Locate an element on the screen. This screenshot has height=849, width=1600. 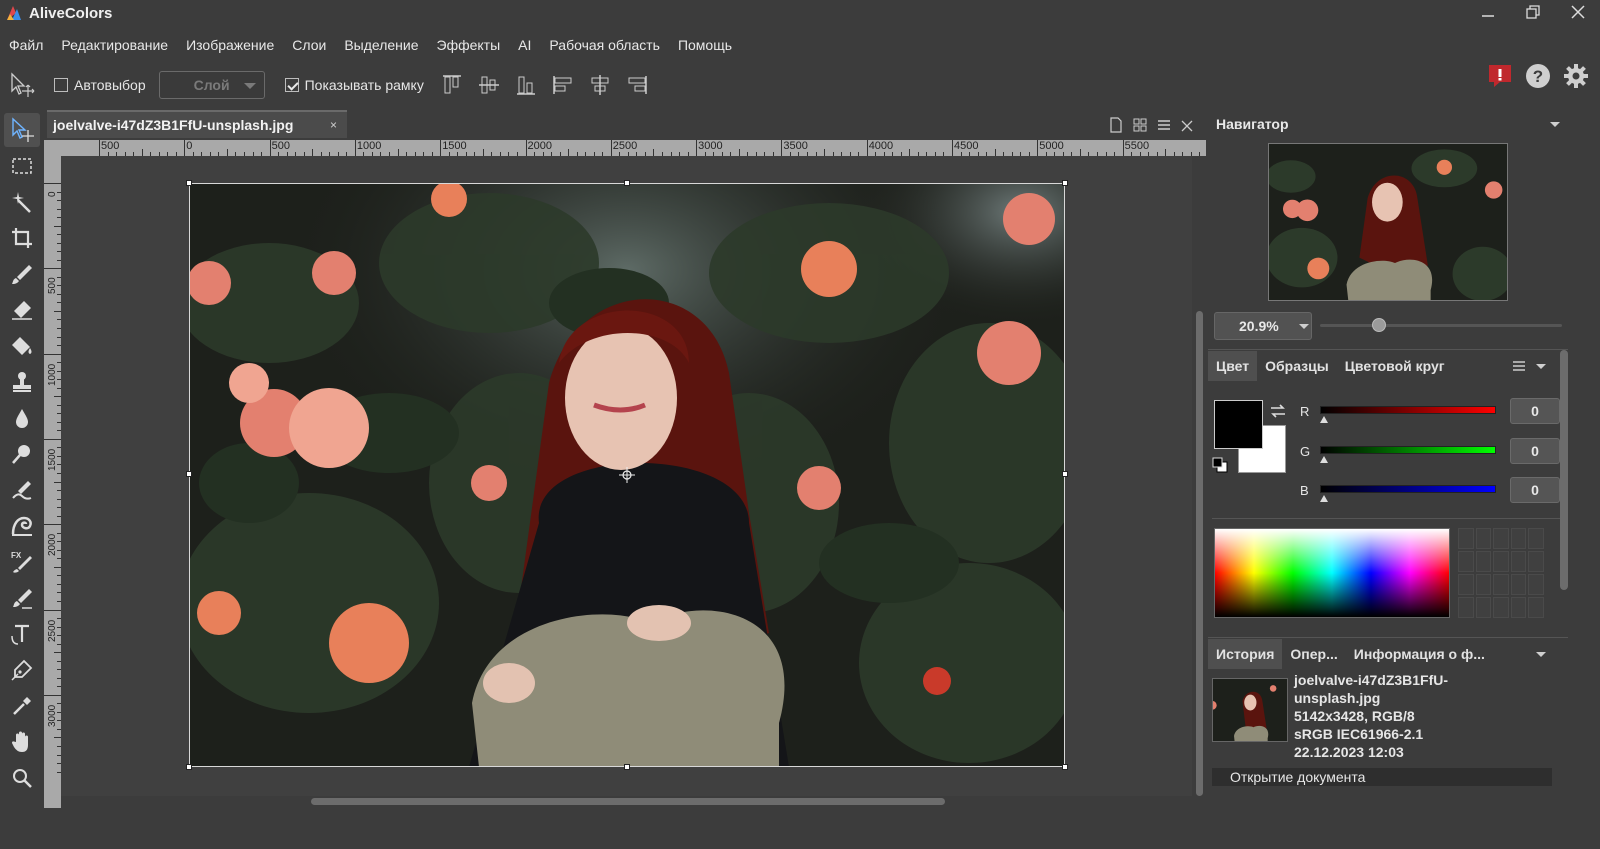
align-vcenter-icon is located at coordinates (489, 85).